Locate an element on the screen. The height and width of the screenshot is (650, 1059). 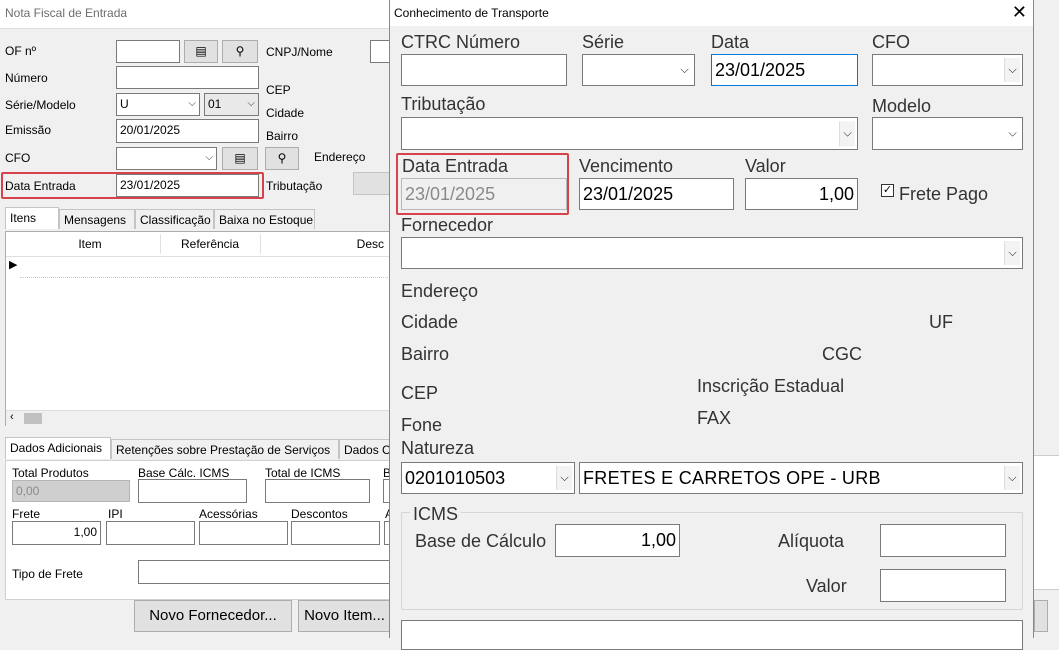
magnifier-icon: ⚲ is located at coordinates (240, 51).